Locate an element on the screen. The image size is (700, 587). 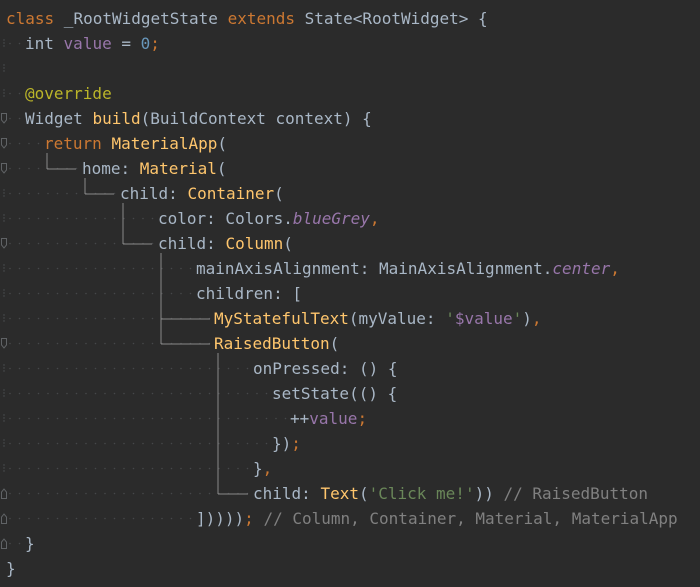
code-text: int value = 0; is located at coordinates (92, 43).